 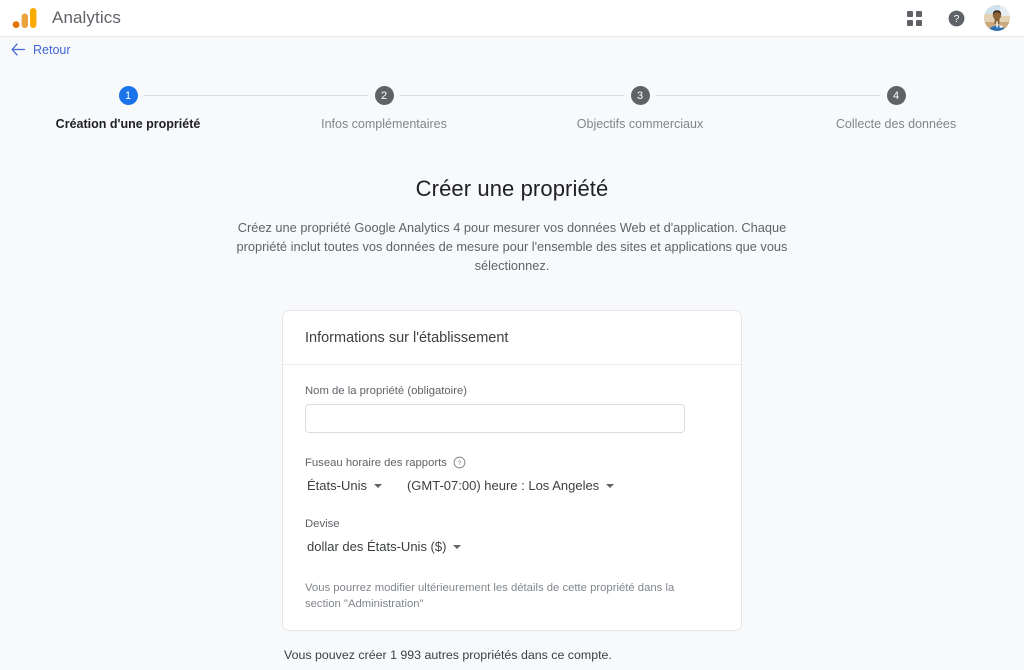 I want to click on card-header: Informations sur l'établissement, so click(x=512, y=338).